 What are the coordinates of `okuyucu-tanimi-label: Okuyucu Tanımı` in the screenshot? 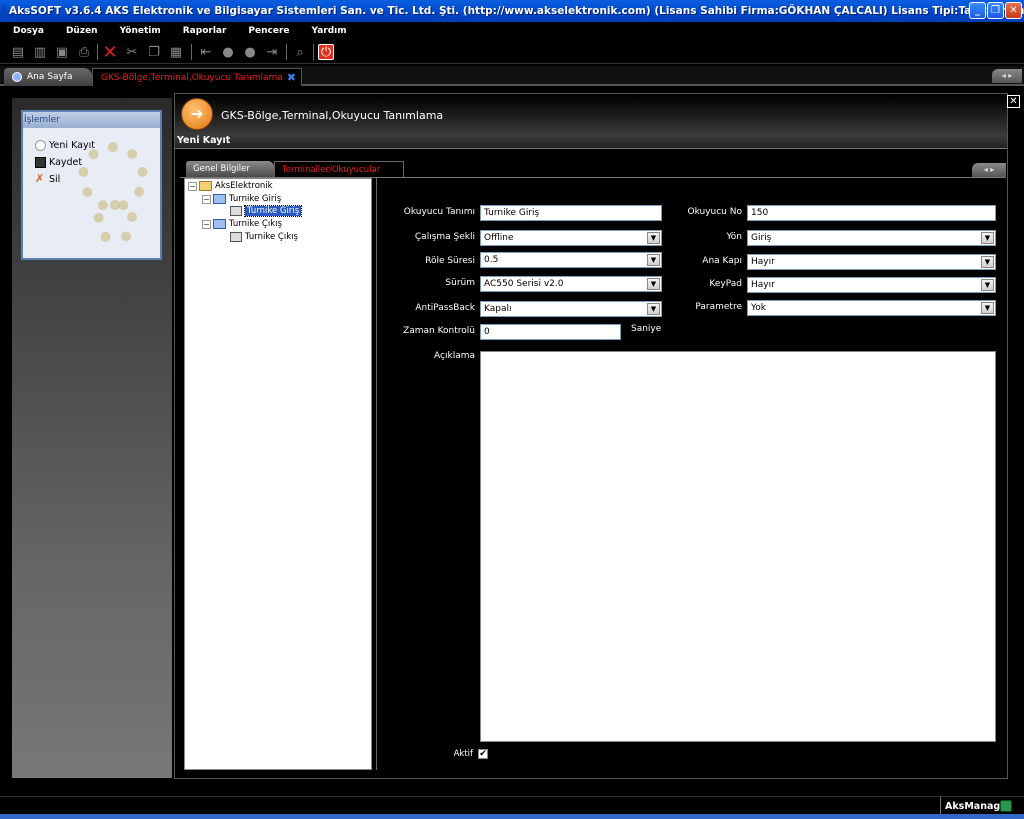 It's located at (439, 212).